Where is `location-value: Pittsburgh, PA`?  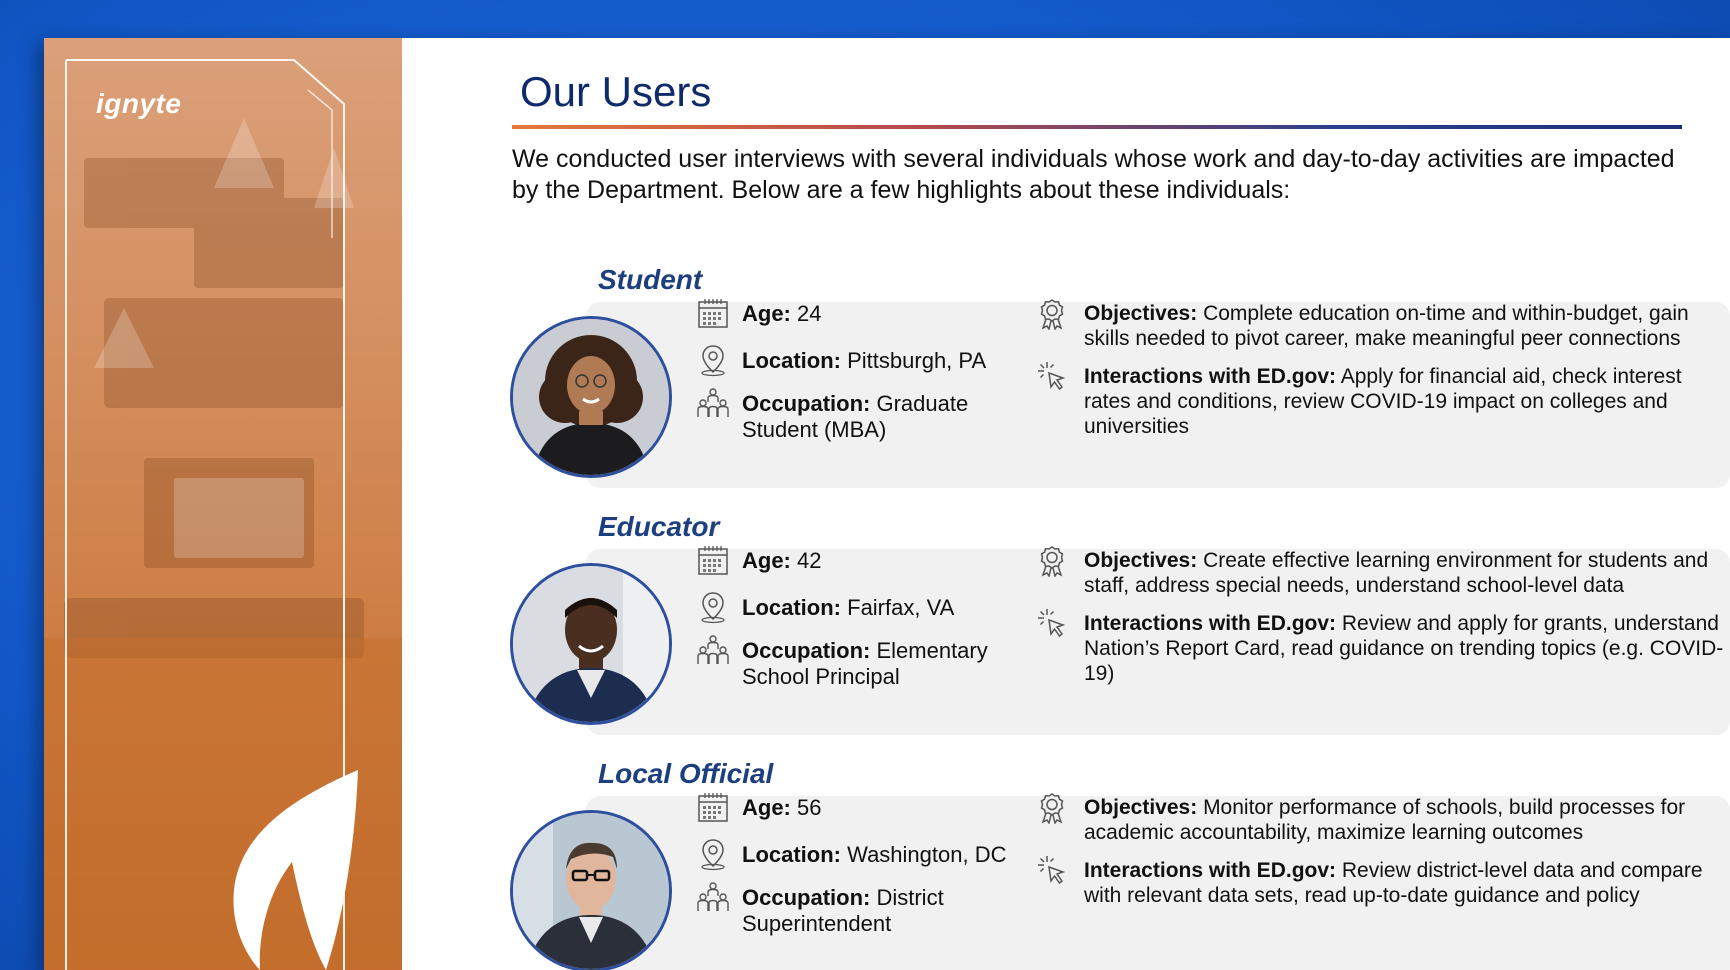 location-value: Pittsburgh, PA is located at coordinates (917, 360).